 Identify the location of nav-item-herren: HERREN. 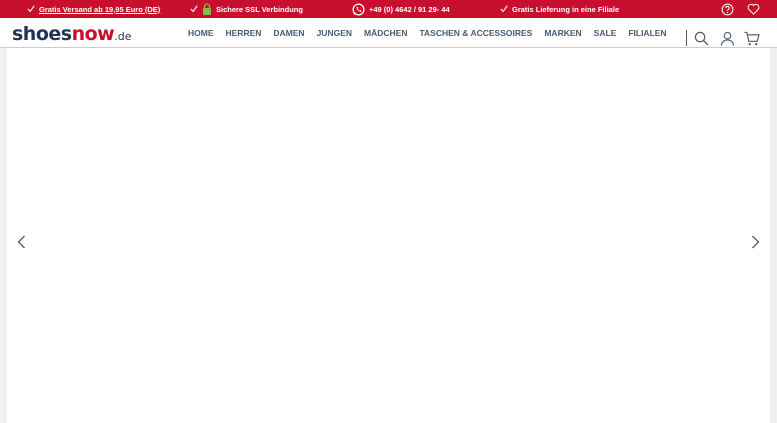
(244, 33).